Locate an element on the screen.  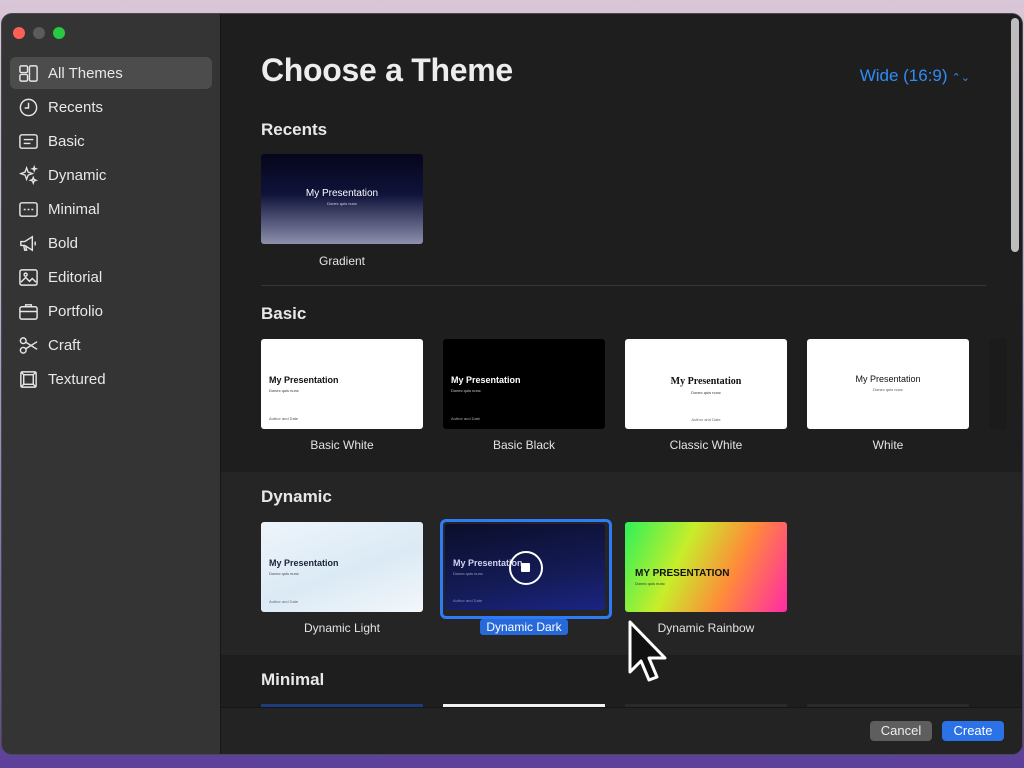
section-title-recents: Recents is located at coordinates (294, 129).